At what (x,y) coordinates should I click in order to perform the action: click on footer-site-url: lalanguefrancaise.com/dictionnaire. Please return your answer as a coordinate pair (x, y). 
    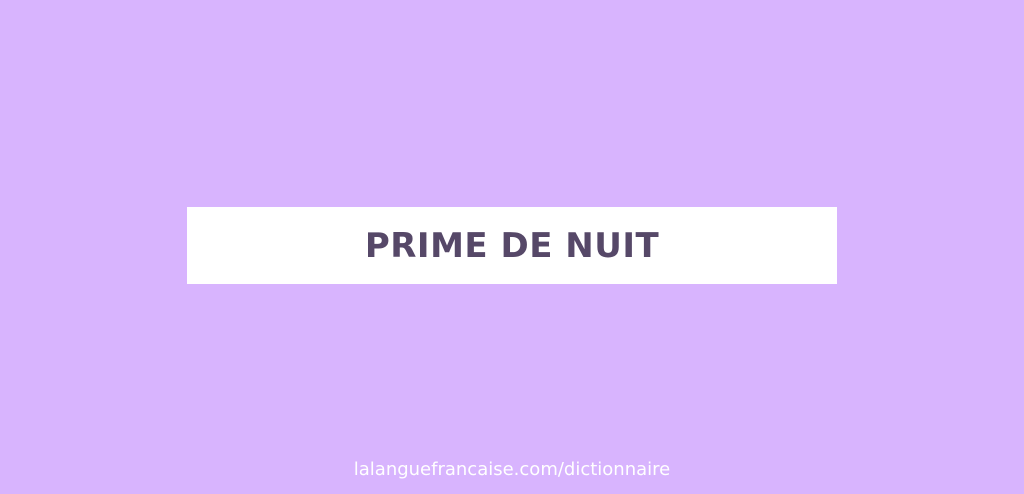
    Looking at the image, I should click on (512, 469).